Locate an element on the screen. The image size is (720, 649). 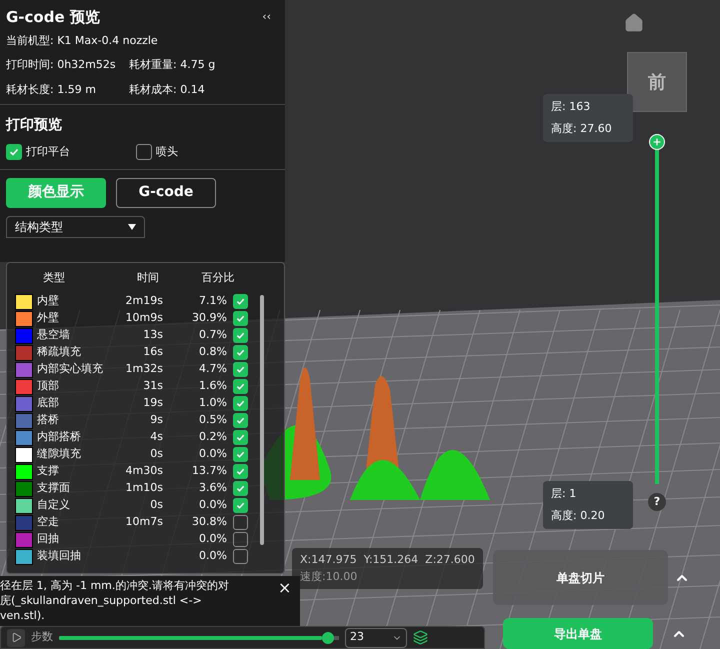
time-value: 9s is located at coordinates (156, 419).